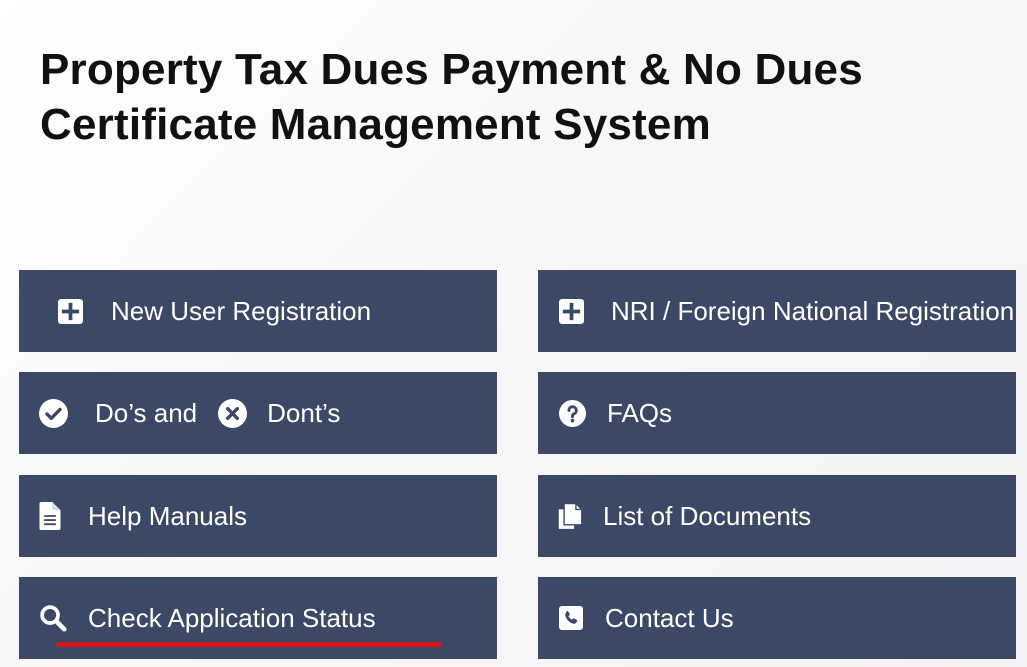 This screenshot has height=667, width=1027. What do you see at coordinates (146, 413) in the screenshot?
I see `dos-label: Do’s and` at bounding box center [146, 413].